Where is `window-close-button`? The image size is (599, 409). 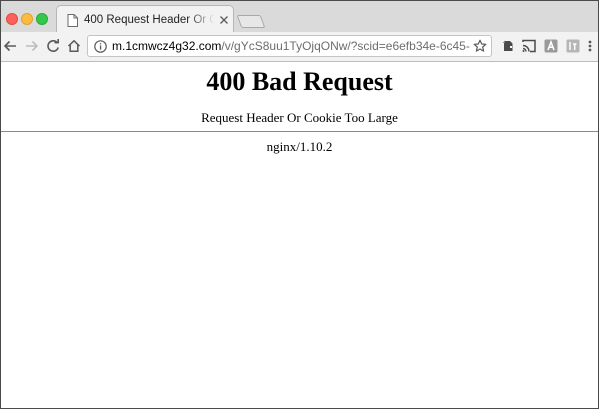 window-close-button is located at coordinates (12, 19).